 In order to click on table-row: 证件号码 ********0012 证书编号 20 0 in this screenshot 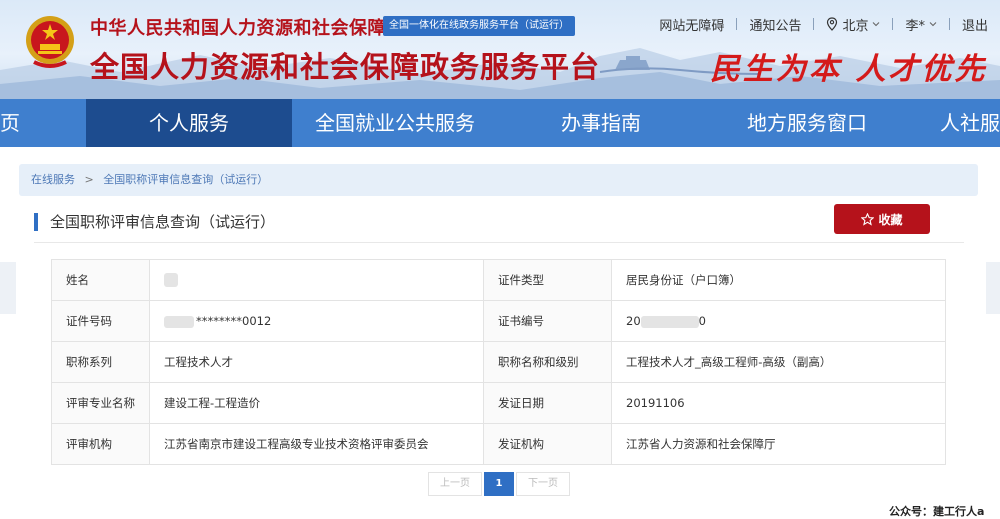, I will do `click(498, 321)`.